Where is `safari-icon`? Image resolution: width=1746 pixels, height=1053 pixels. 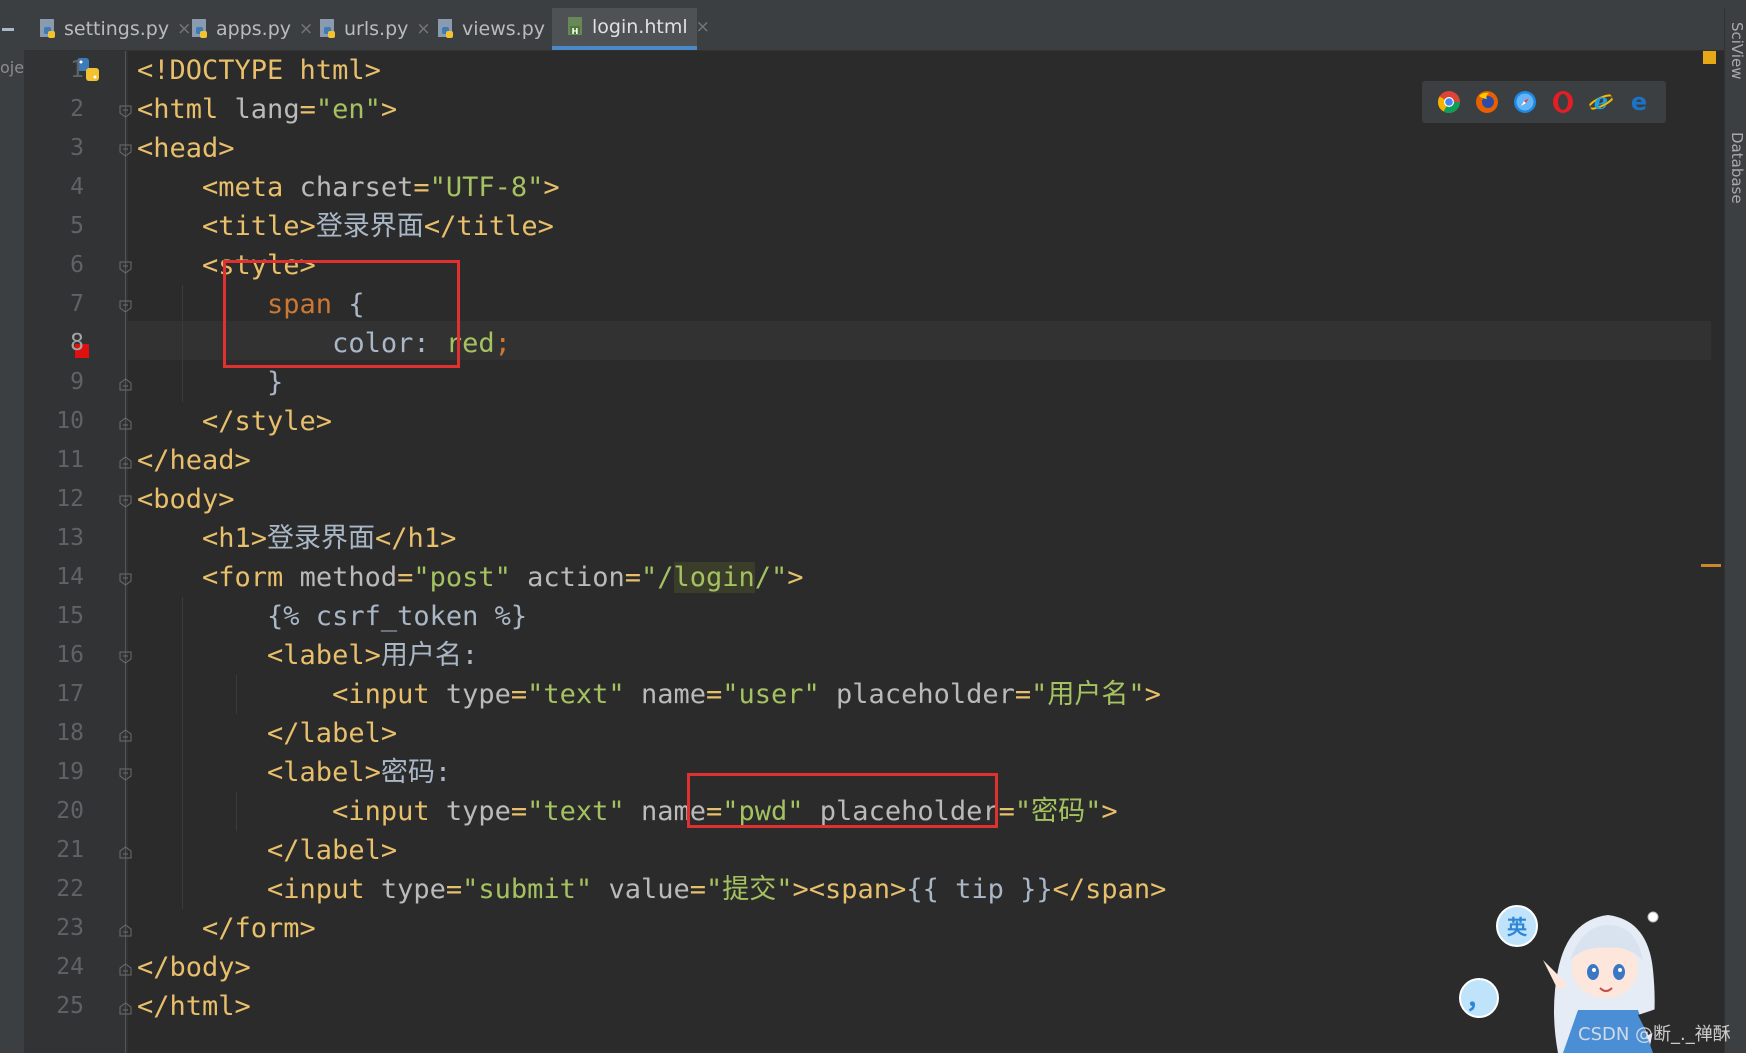
safari-icon is located at coordinates (1525, 102).